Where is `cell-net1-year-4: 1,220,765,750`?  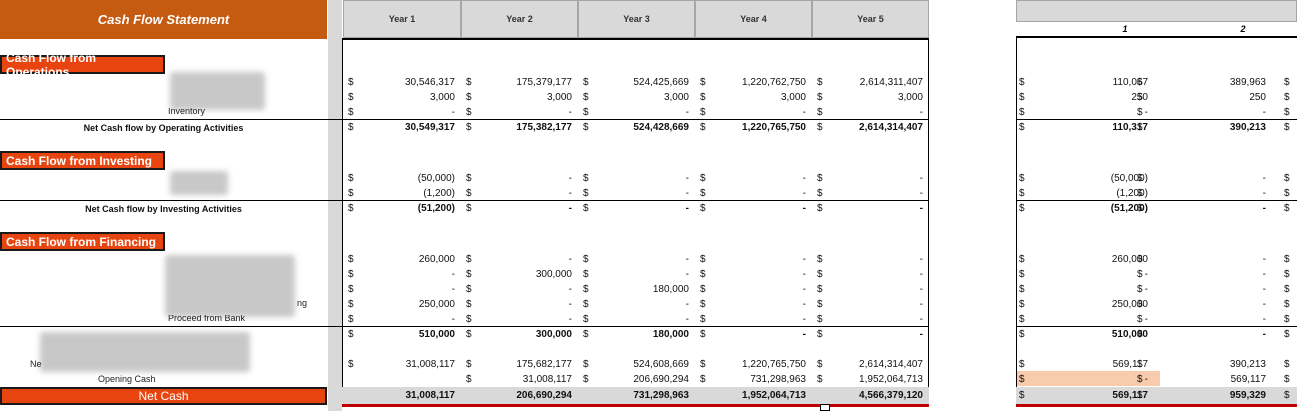
cell-net1-year-4: 1,220,765,750 is located at coordinates (756, 364).